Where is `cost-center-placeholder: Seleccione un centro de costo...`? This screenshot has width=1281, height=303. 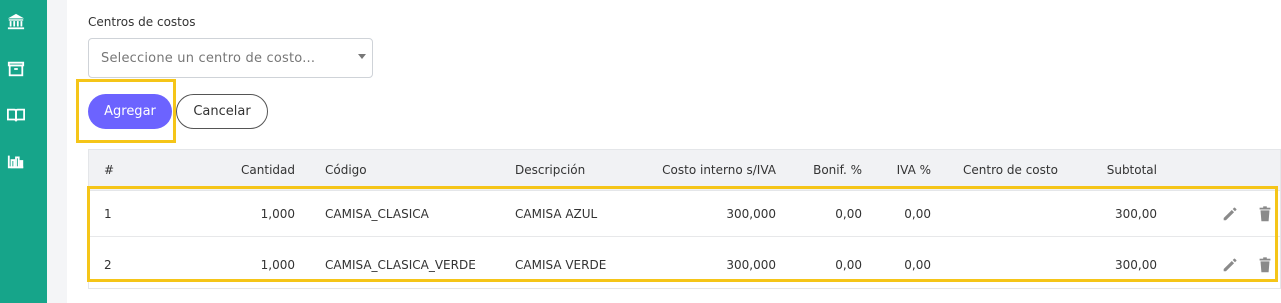 cost-center-placeholder: Seleccione un centro de costo... is located at coordinates (208, 58).